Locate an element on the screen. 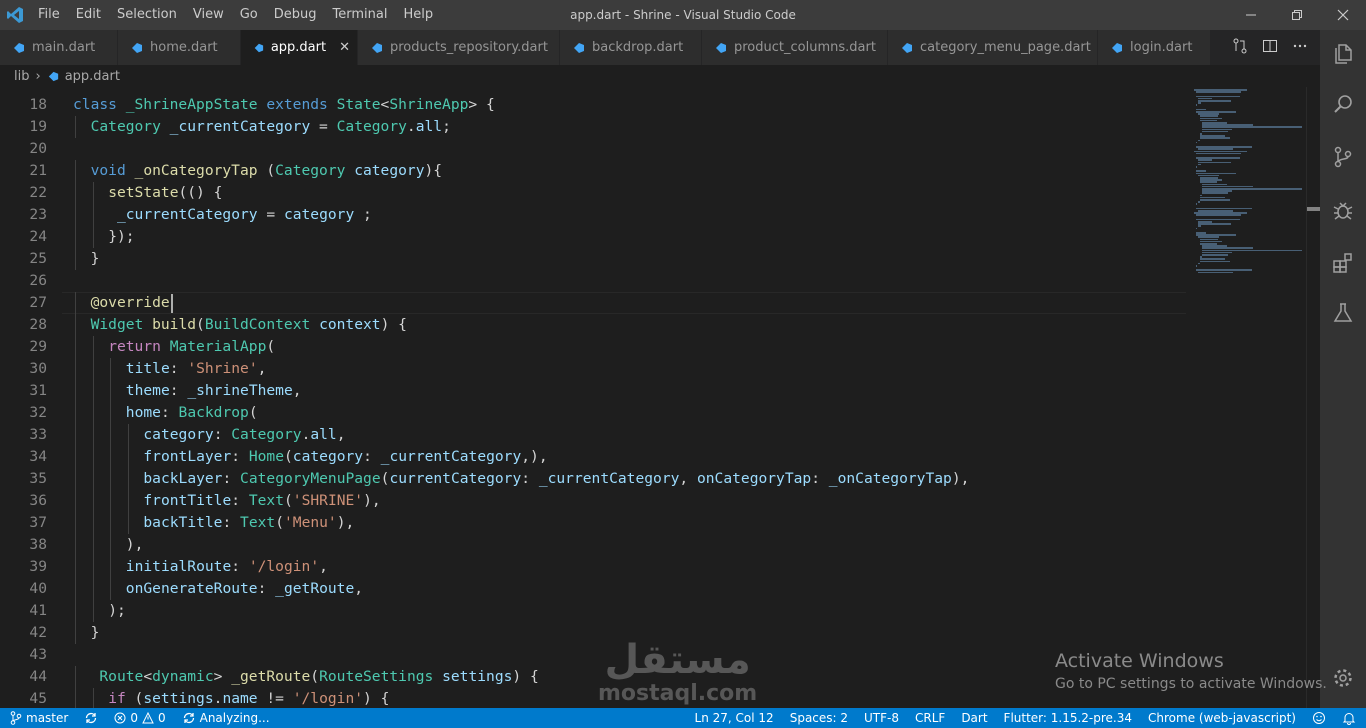 Image resolution: width=1366 pixels, height=728 pixels. breadcrumb-folder: lib is located at coordinates (21, 76).